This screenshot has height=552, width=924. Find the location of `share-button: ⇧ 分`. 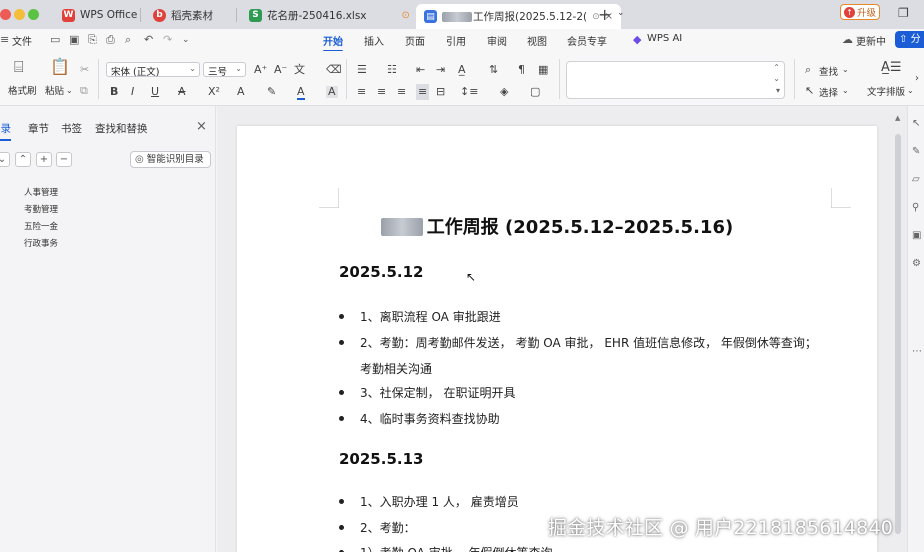

share-button: ⇧ 分 is located at coordinates (909, 39).